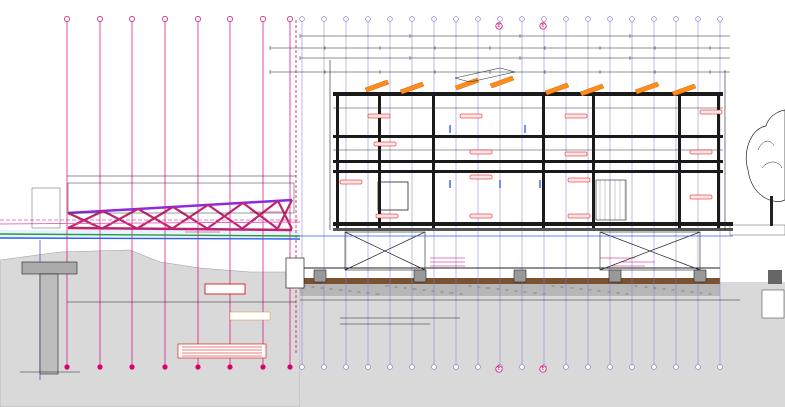 This screenshot has width=785, height=407. What do you see at coordinates (533, 224) in the screenshot?
I see `ground-slab` at bounding box center [533, 224].